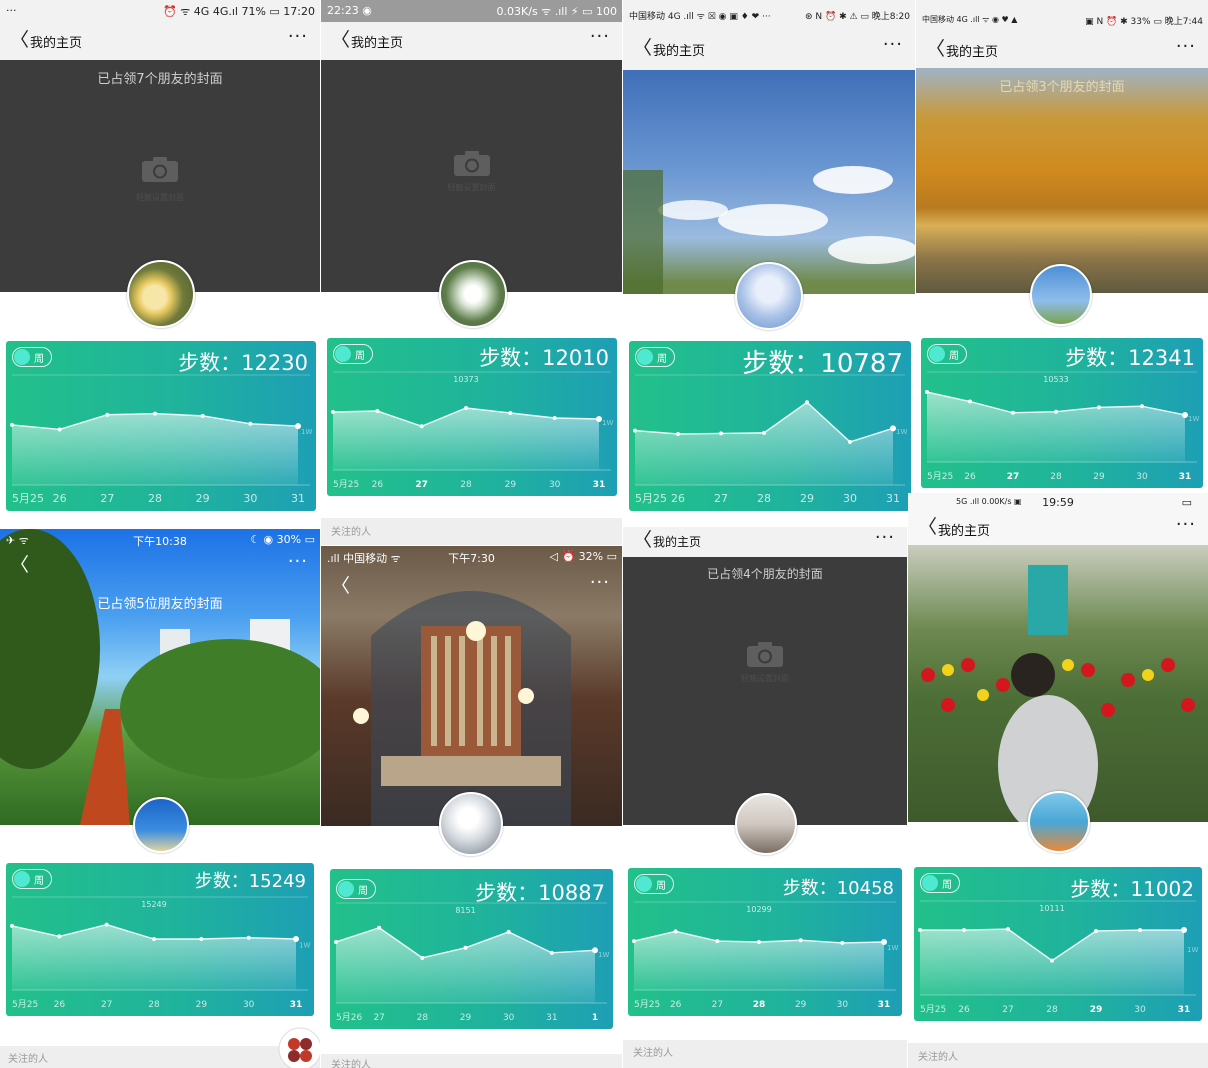 The image size is (1208, 1068). Describe the element at coordinates (857, 17) in the screenshot. I see `status-right: ⊛ N ⏰ ✱ ⚠ ▭ 晚上8:20` at that location.